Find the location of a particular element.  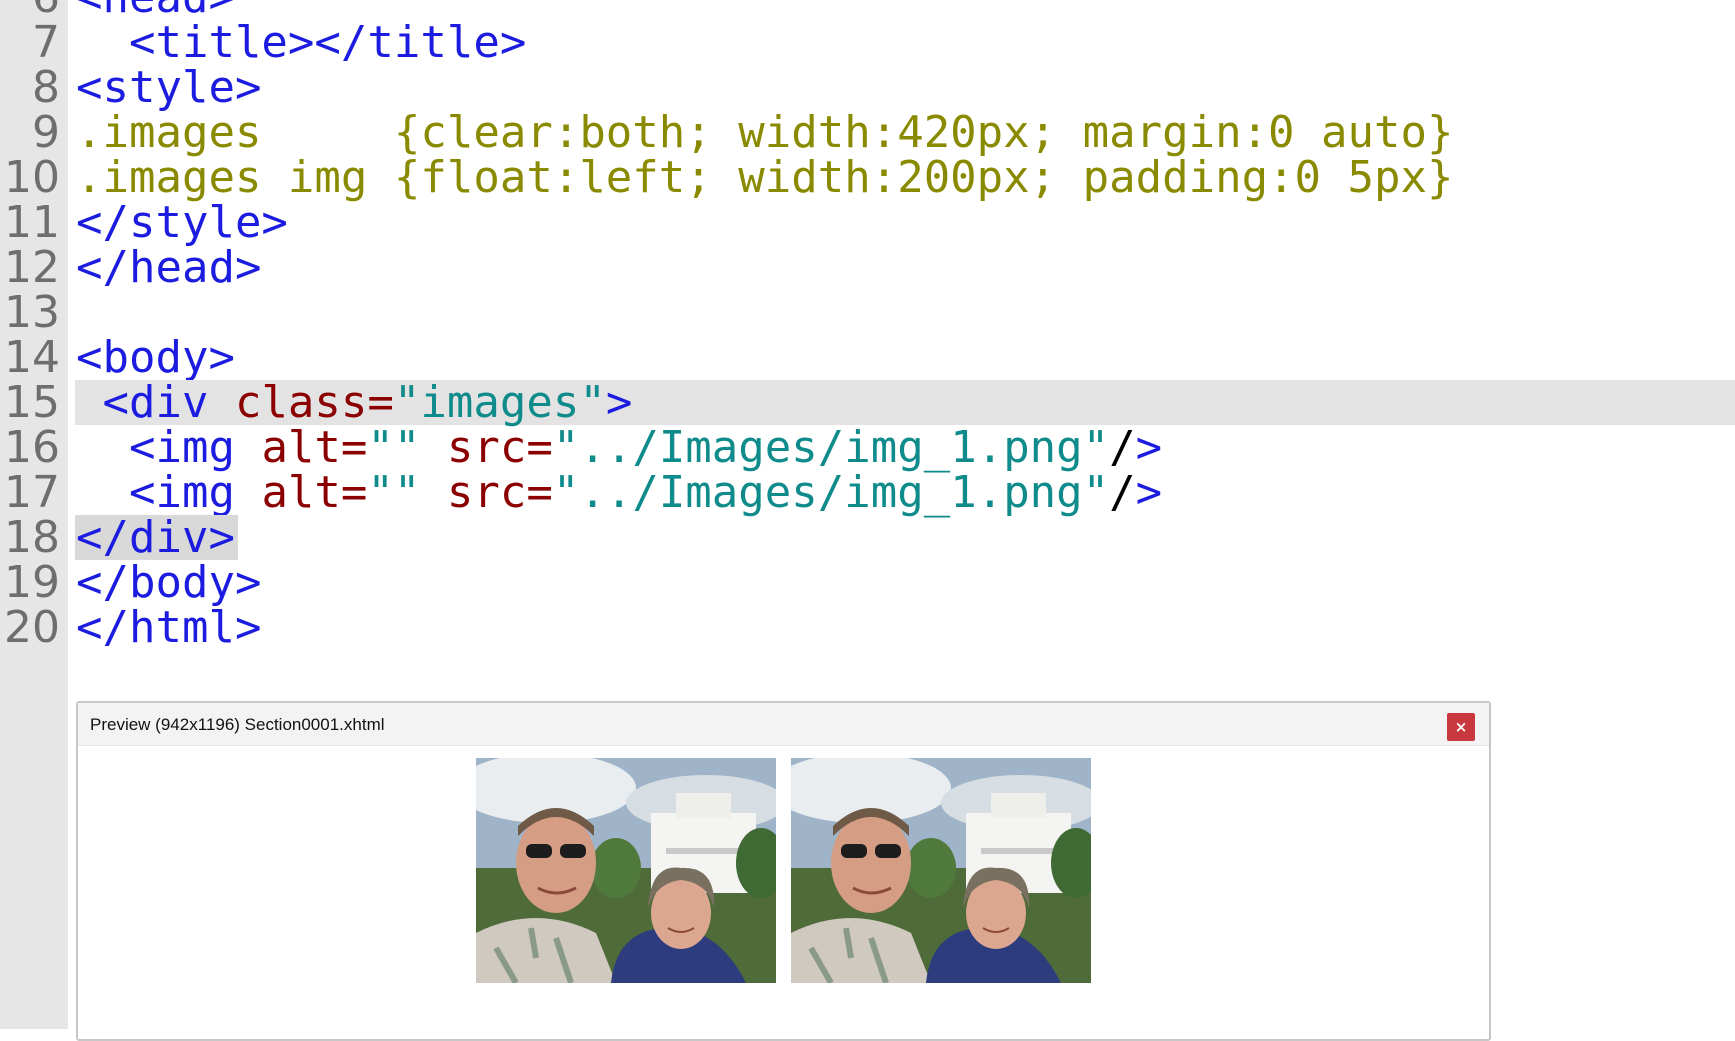

code-token: </div> is located at coordinates (155, 537).